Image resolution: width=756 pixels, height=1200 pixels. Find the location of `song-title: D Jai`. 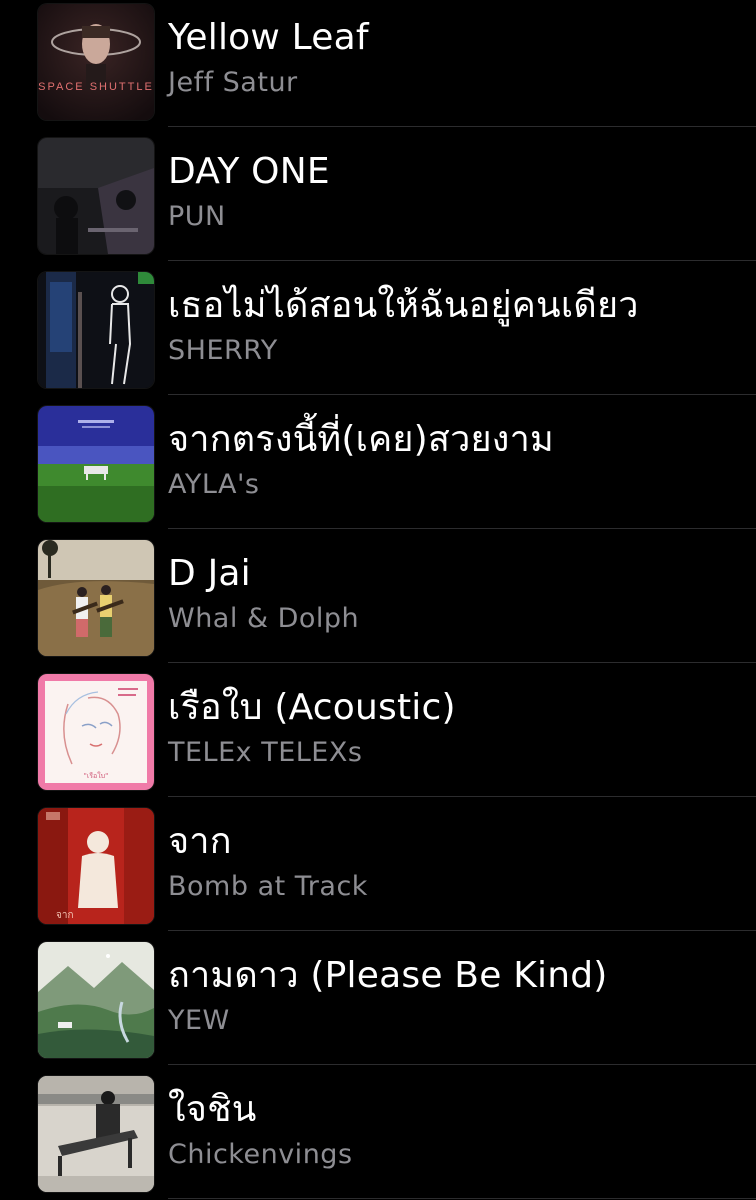

song-title: D Jai is located at coordinates (209, 573).